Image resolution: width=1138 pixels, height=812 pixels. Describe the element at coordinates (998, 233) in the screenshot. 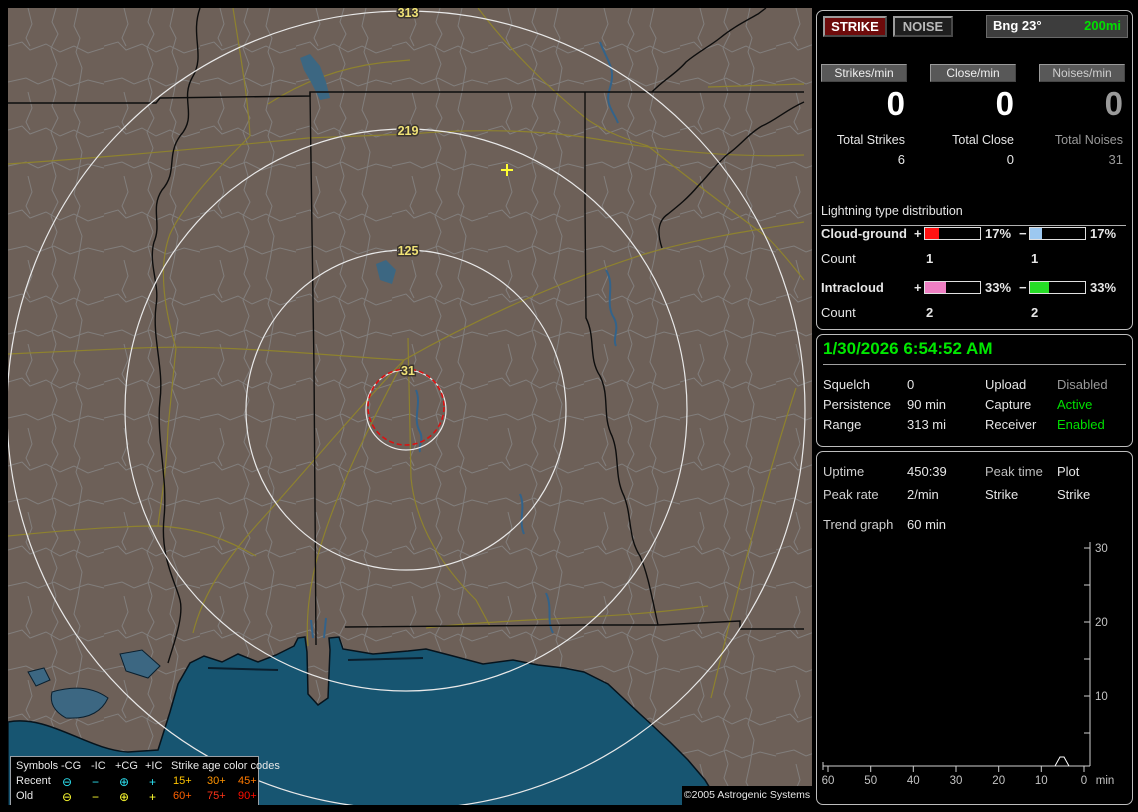

I see `cg-pos-pct: 17%` at that location.